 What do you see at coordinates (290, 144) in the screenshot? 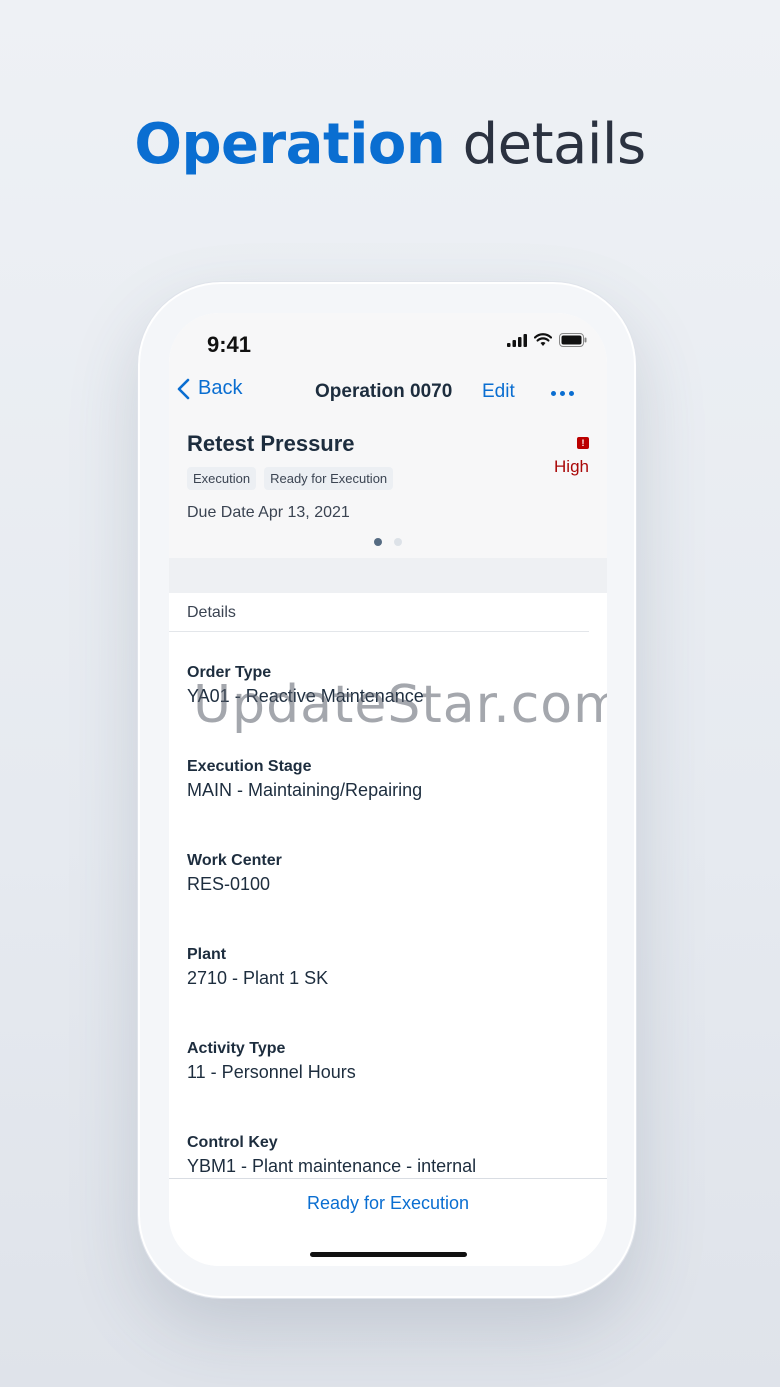
I see `headline-accent: Operation` at bounding box center [290, 144].